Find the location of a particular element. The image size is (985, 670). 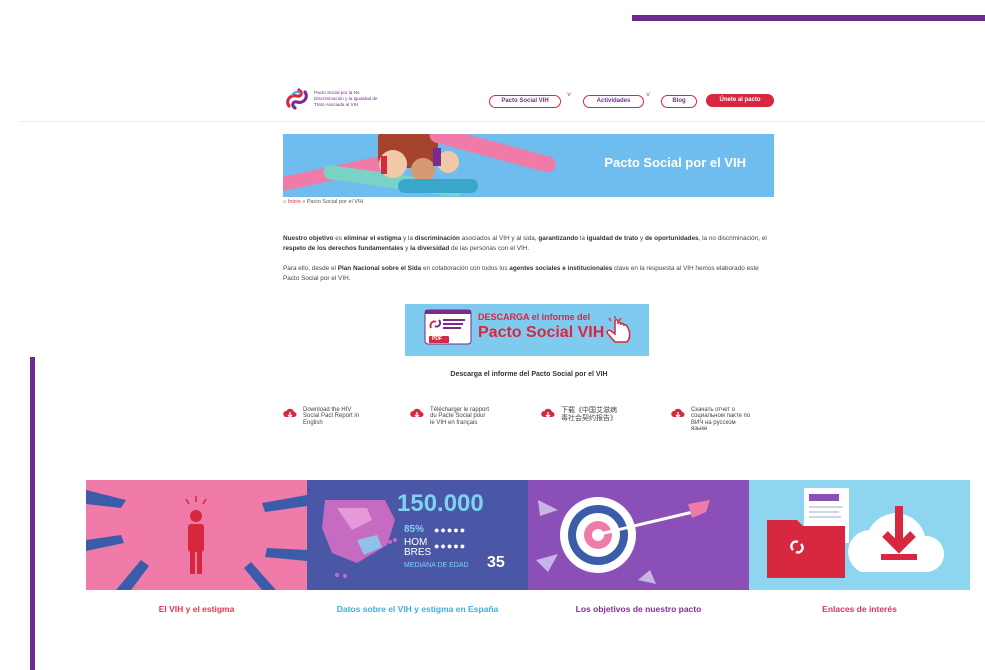

intro-text-segment: Plan Nacional sobre el Sida is located at coordinates (379, 268).